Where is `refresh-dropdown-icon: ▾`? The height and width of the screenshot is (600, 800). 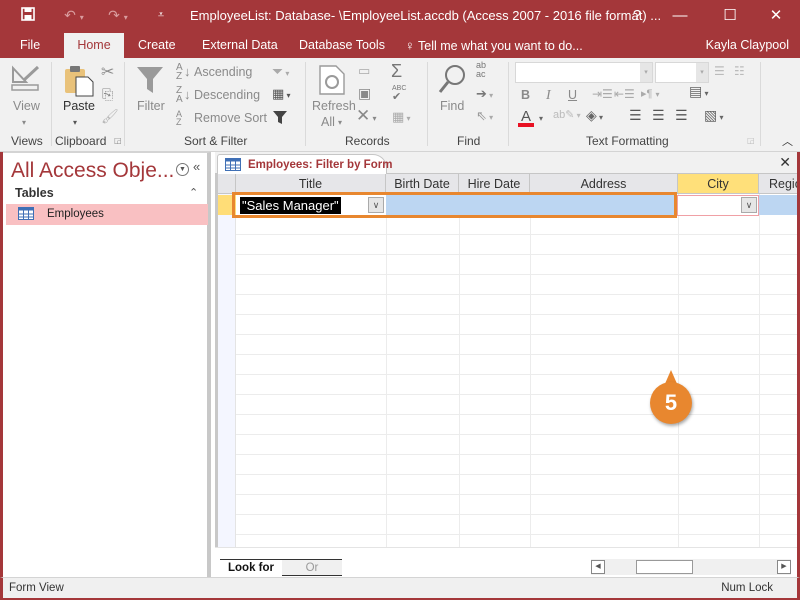
refresh-dropdown-icon: ▾ is located at coordinates (340, 122).